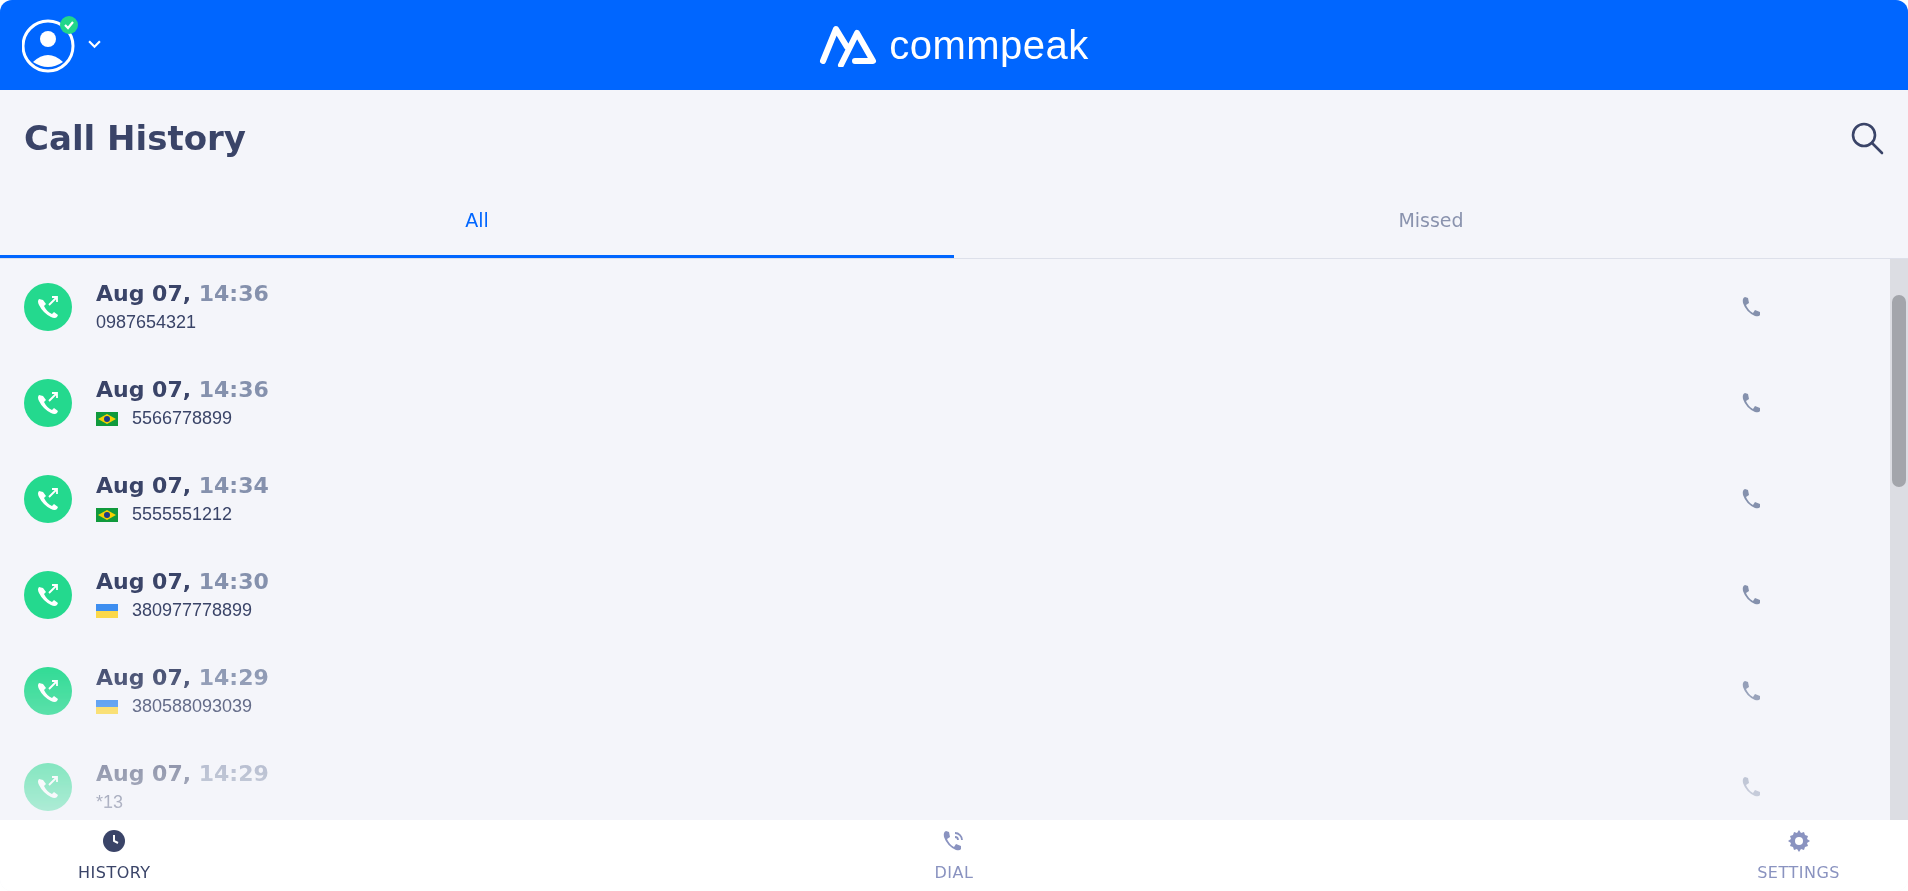 The width and height of the screenshot is (1908, 891). What do you see at coordinates (1899, 391) in the screenshot?
I see `scrollbar-thumb` at bounding box center [1899, 391].